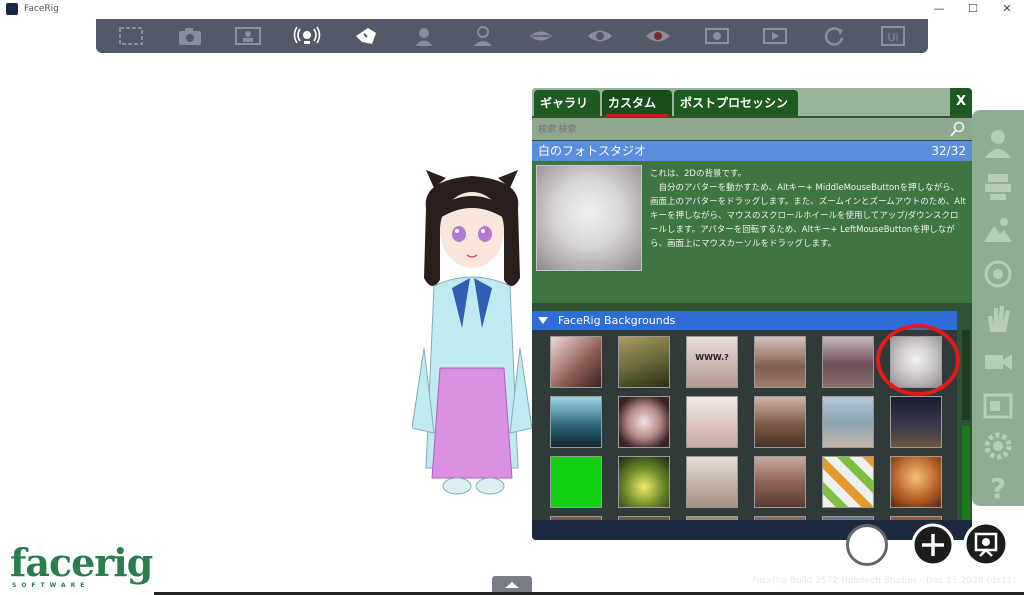 The image size is (1024, 595). Describe the element at coordinates (998, 446) in the screenshot. I see `settings-gear-icon` at that location.